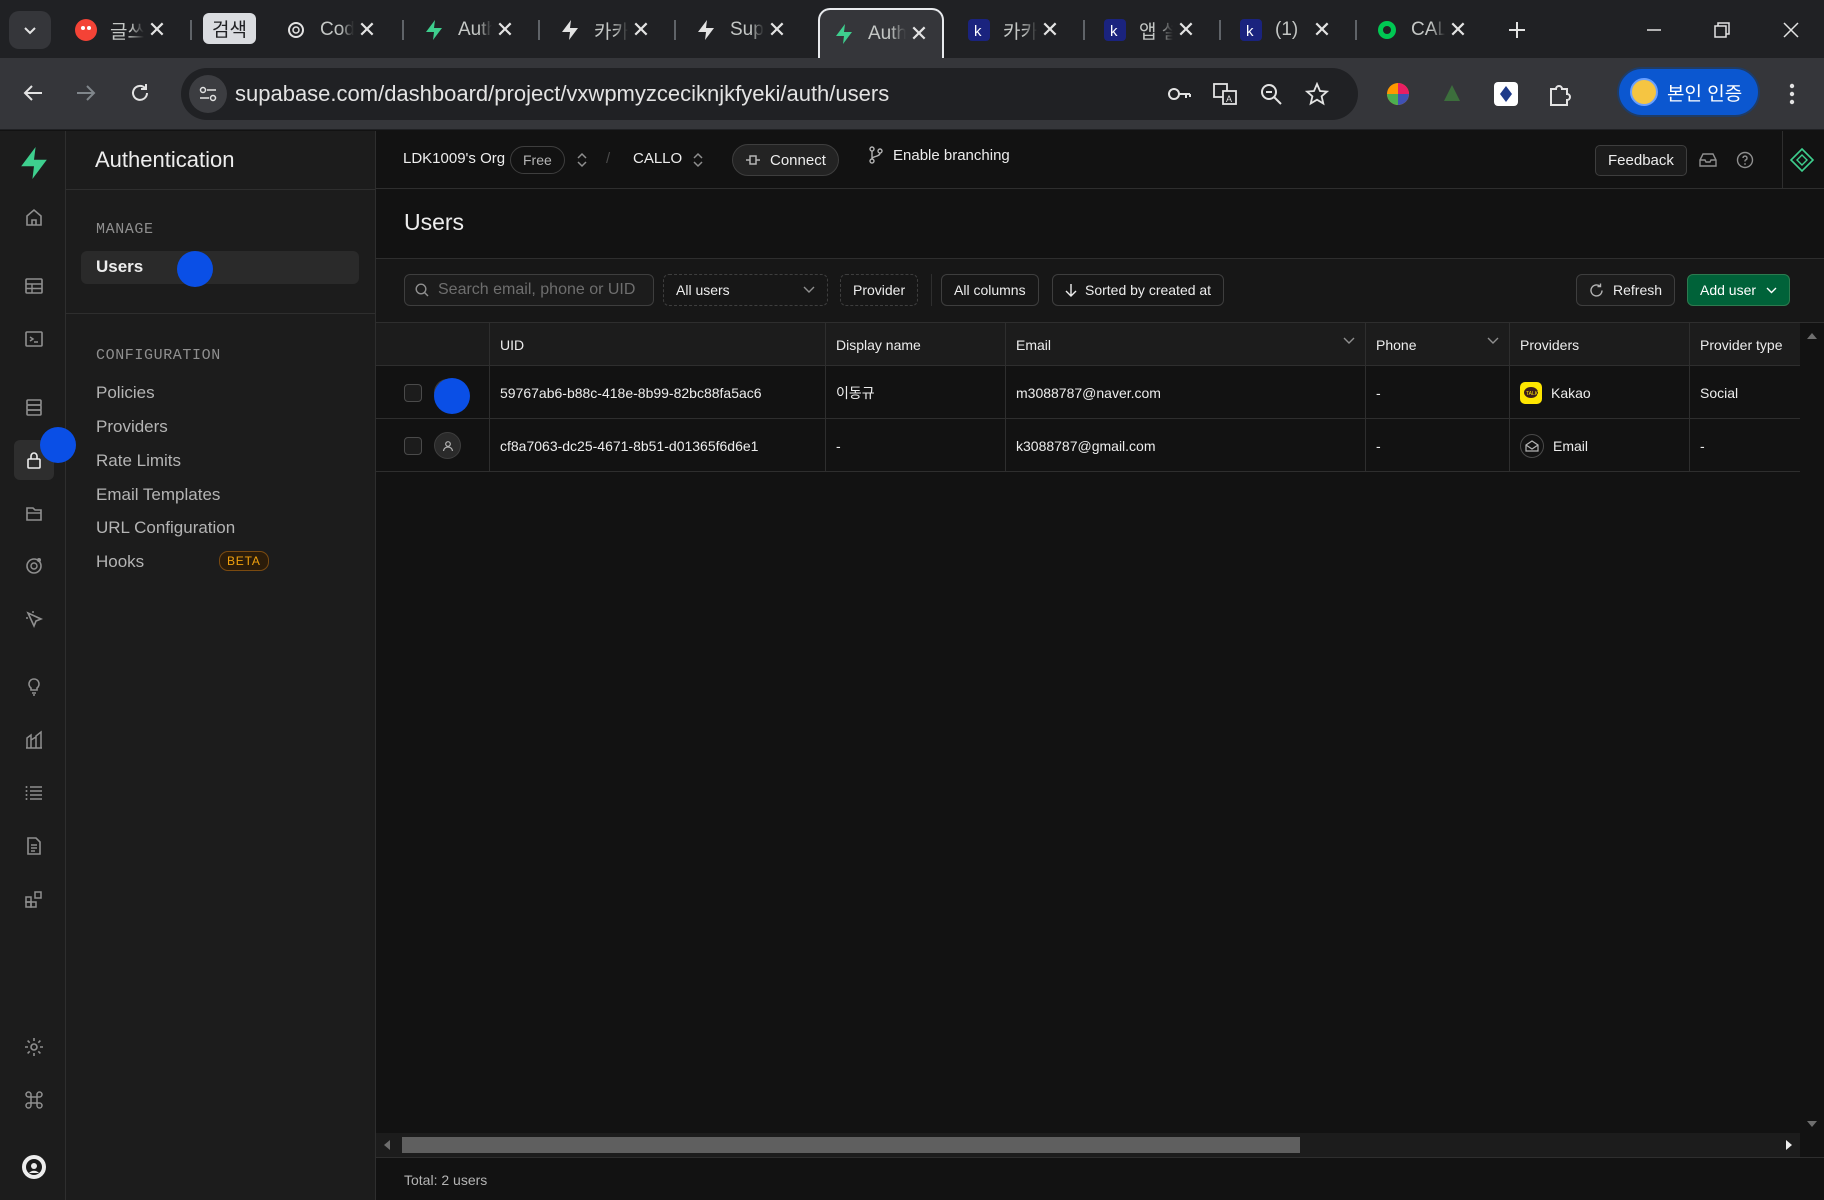  Describe the element at coordinates (138, 461) in the screenshot. I see `sidebar-item-rate-limits: Rate Limits` at that location.